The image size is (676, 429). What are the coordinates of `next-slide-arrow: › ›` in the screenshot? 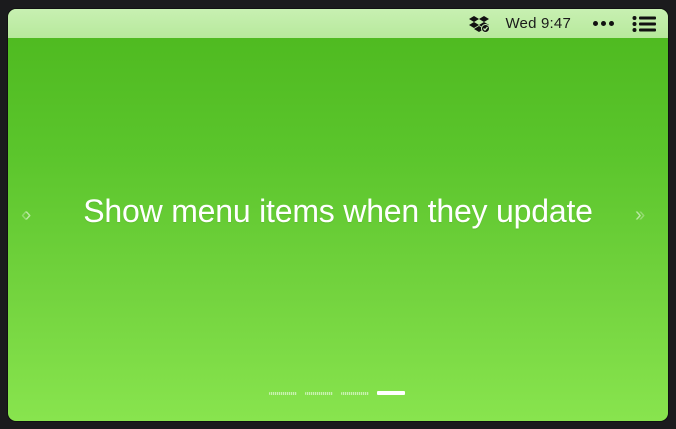 It's located at (640, 215).